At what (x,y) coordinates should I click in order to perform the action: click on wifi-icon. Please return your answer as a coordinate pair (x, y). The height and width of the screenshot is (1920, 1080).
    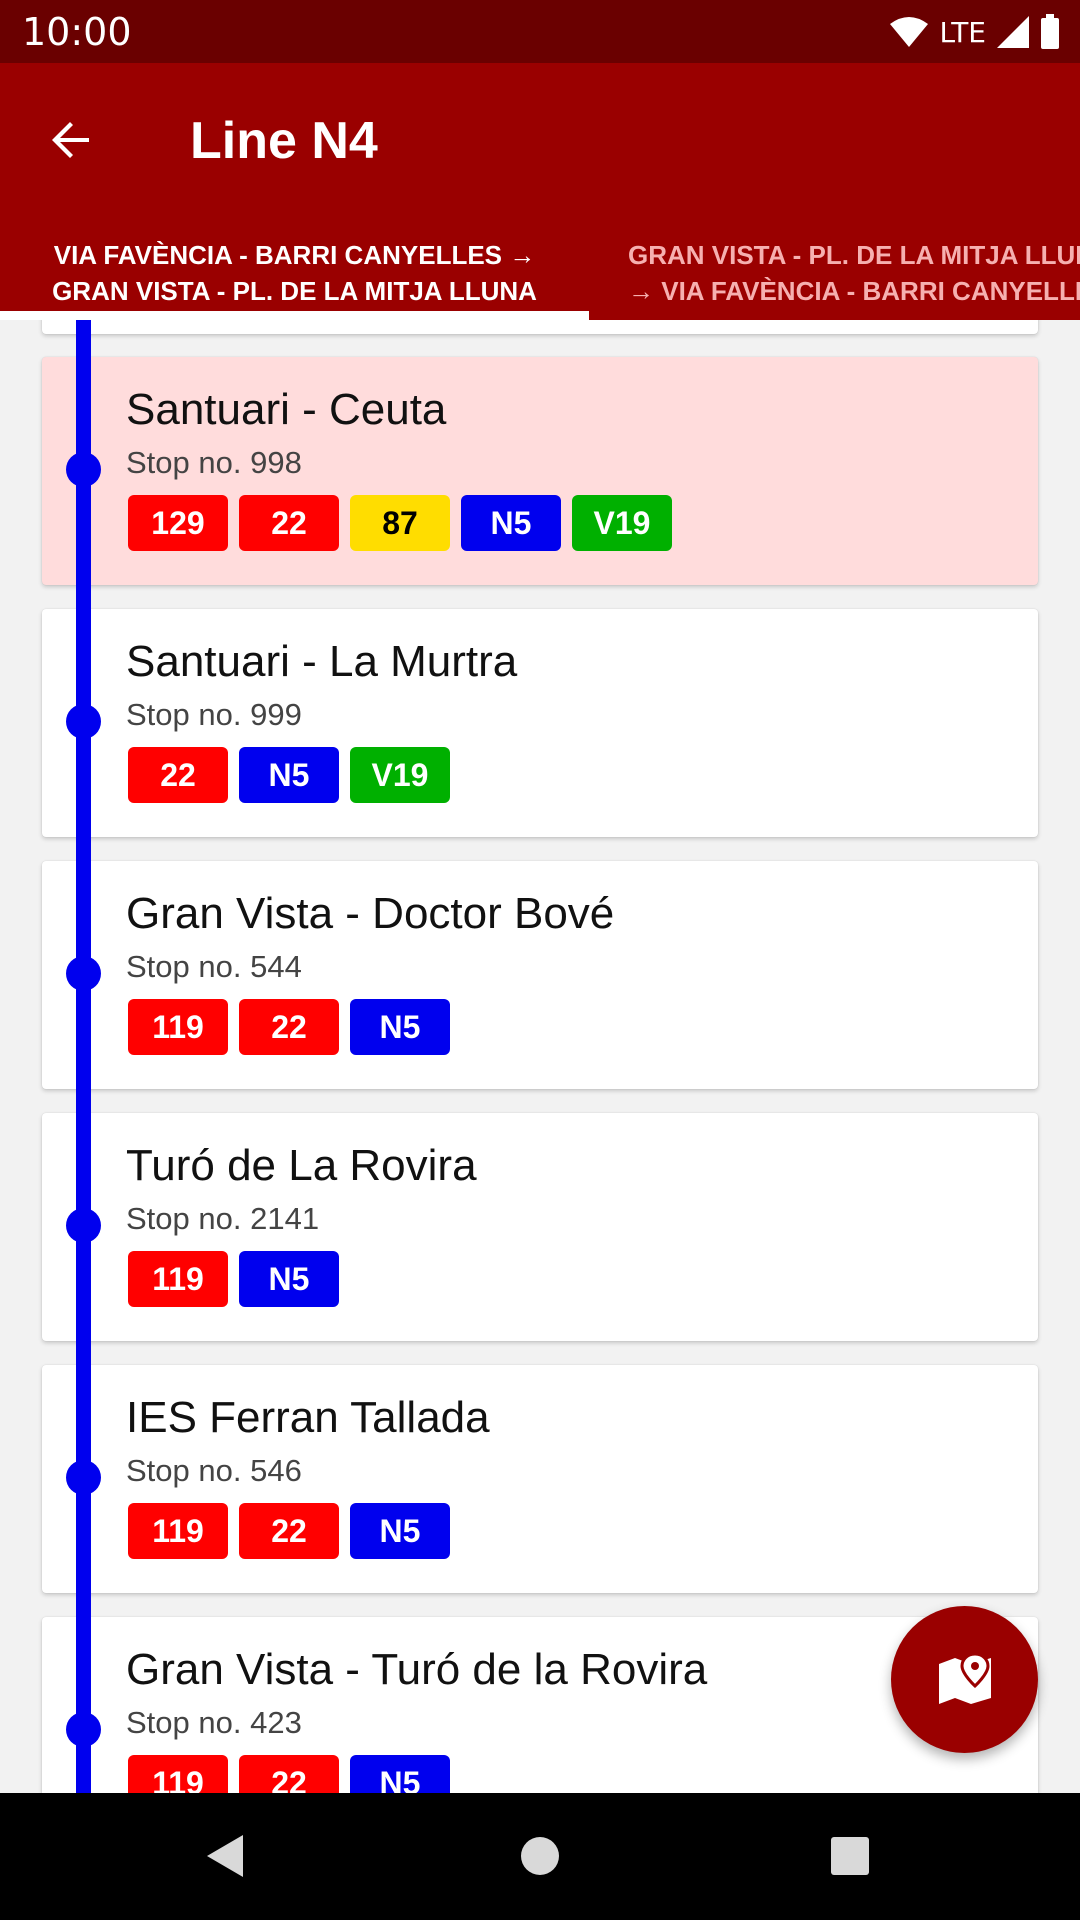
    Looking at the image, I should click on (909, 32).